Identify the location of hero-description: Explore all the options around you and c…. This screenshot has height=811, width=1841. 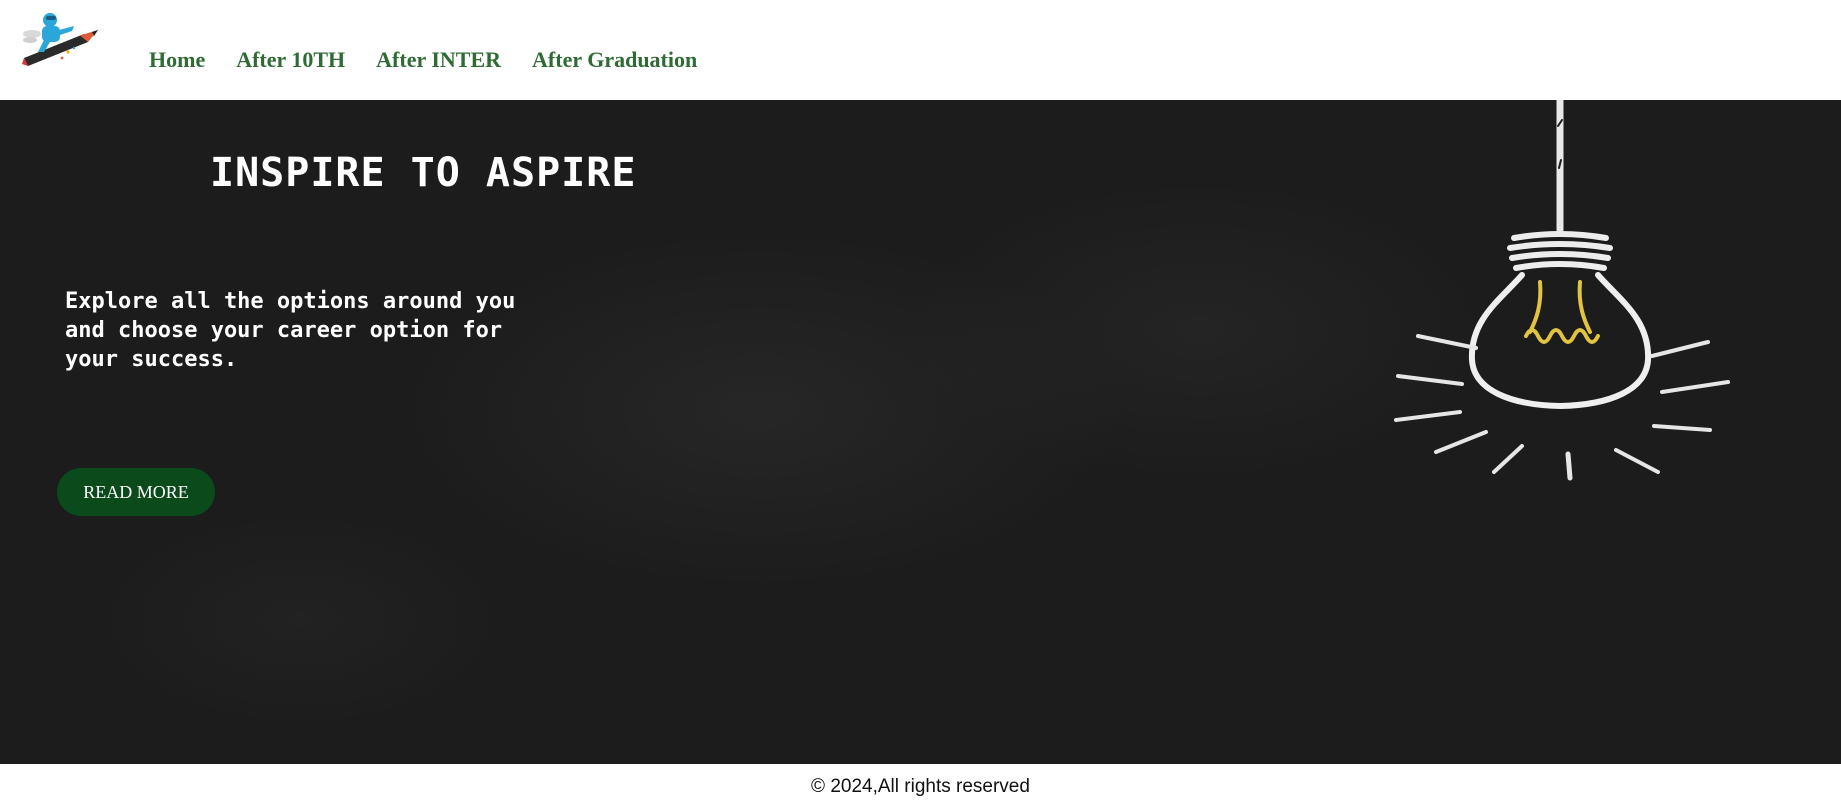
(290, 330).